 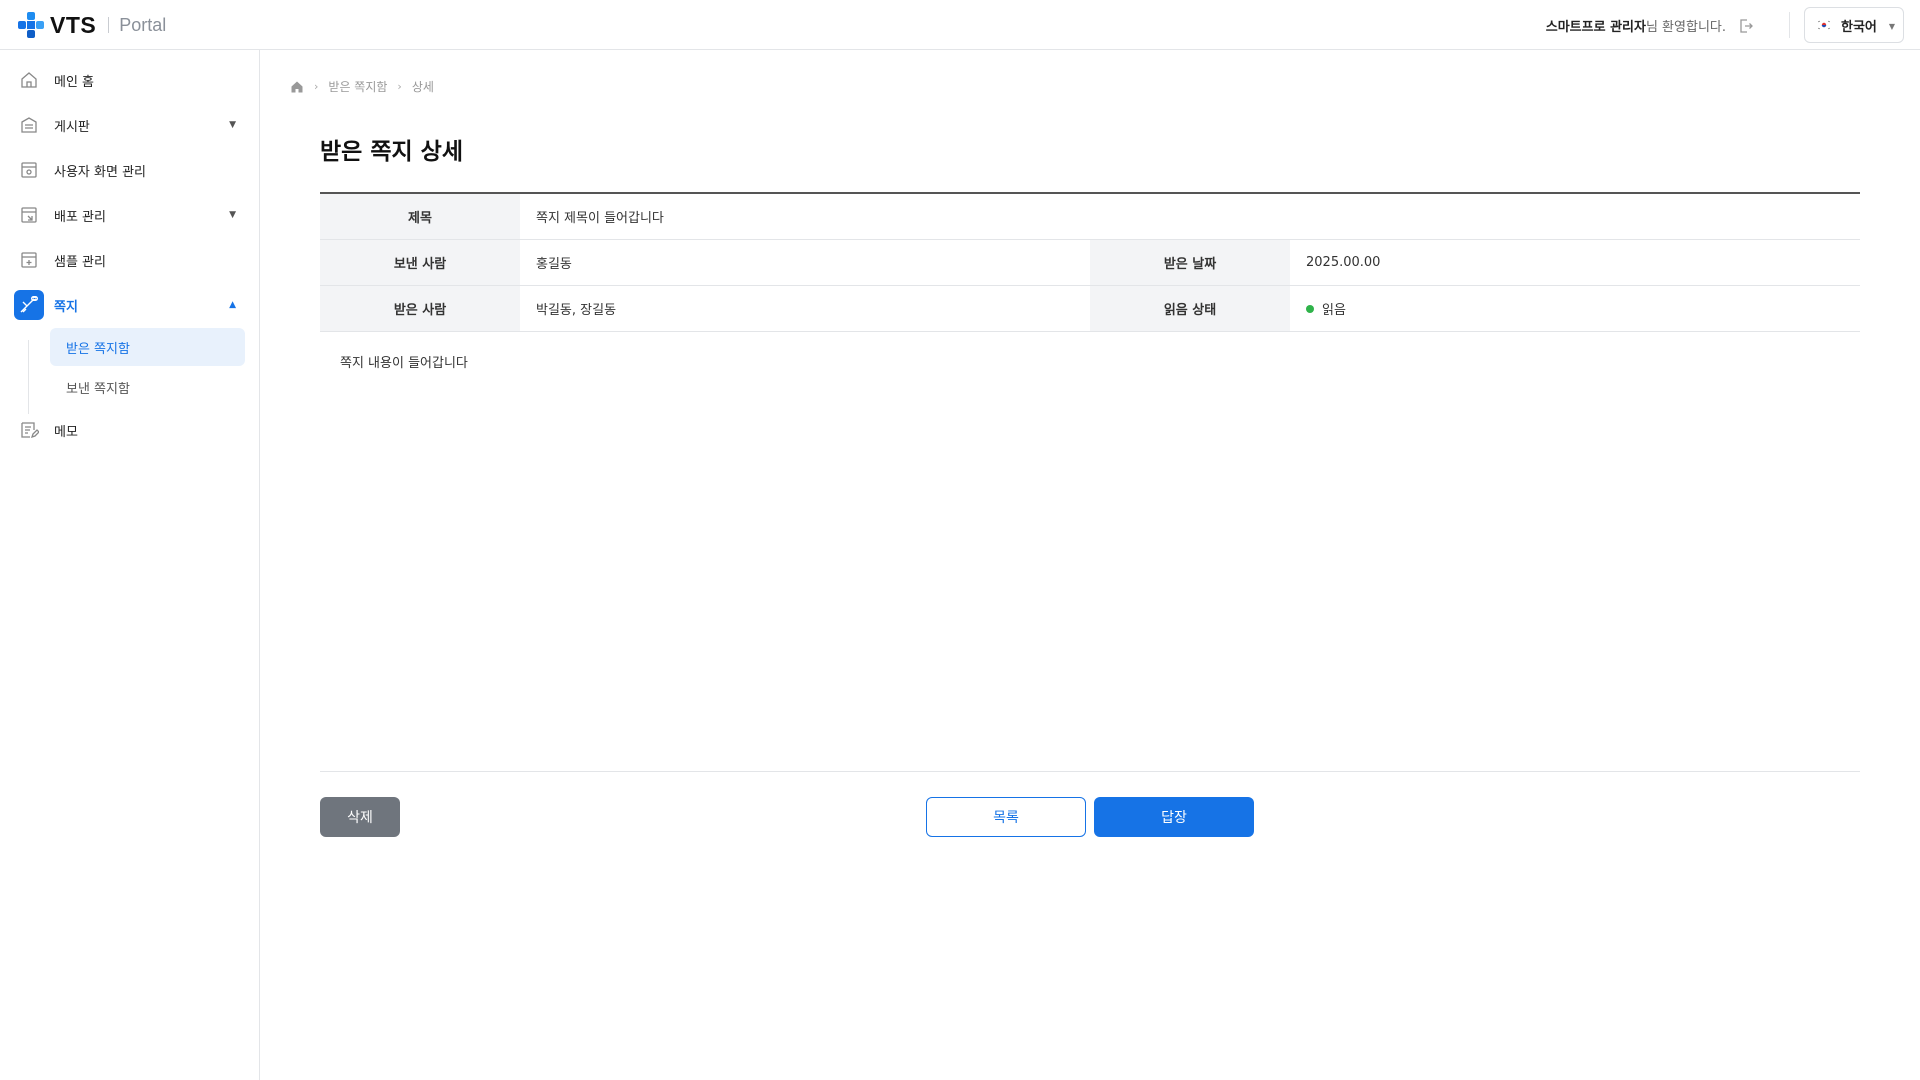 What do you see at coordinates (360, 817) in the screenshot?
I see `delete-button: 삭제` at bounding box center [360, 817].